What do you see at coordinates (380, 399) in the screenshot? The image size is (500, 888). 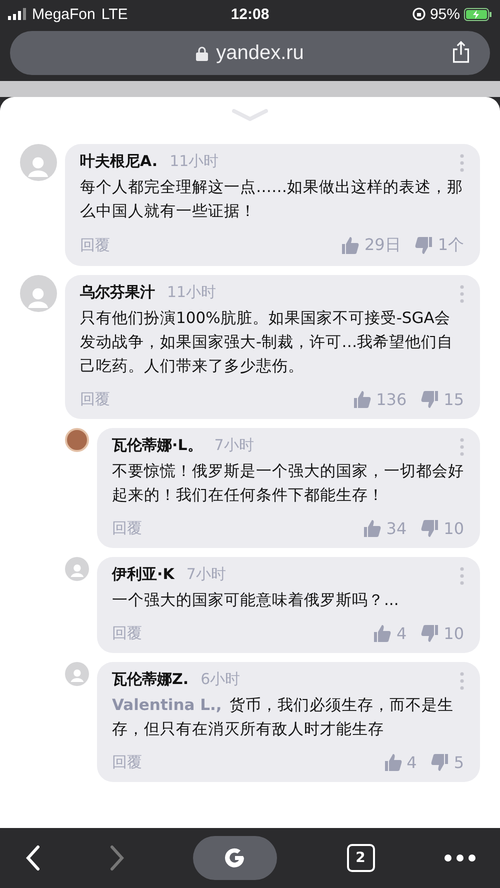 I see `like-button: 136` at bounding box center [380, 399].